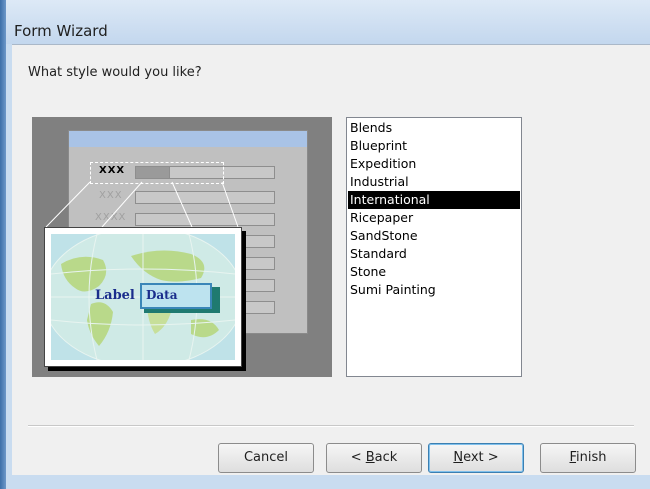  I want to click on cancel-button: Cancel, so click(266, 458).